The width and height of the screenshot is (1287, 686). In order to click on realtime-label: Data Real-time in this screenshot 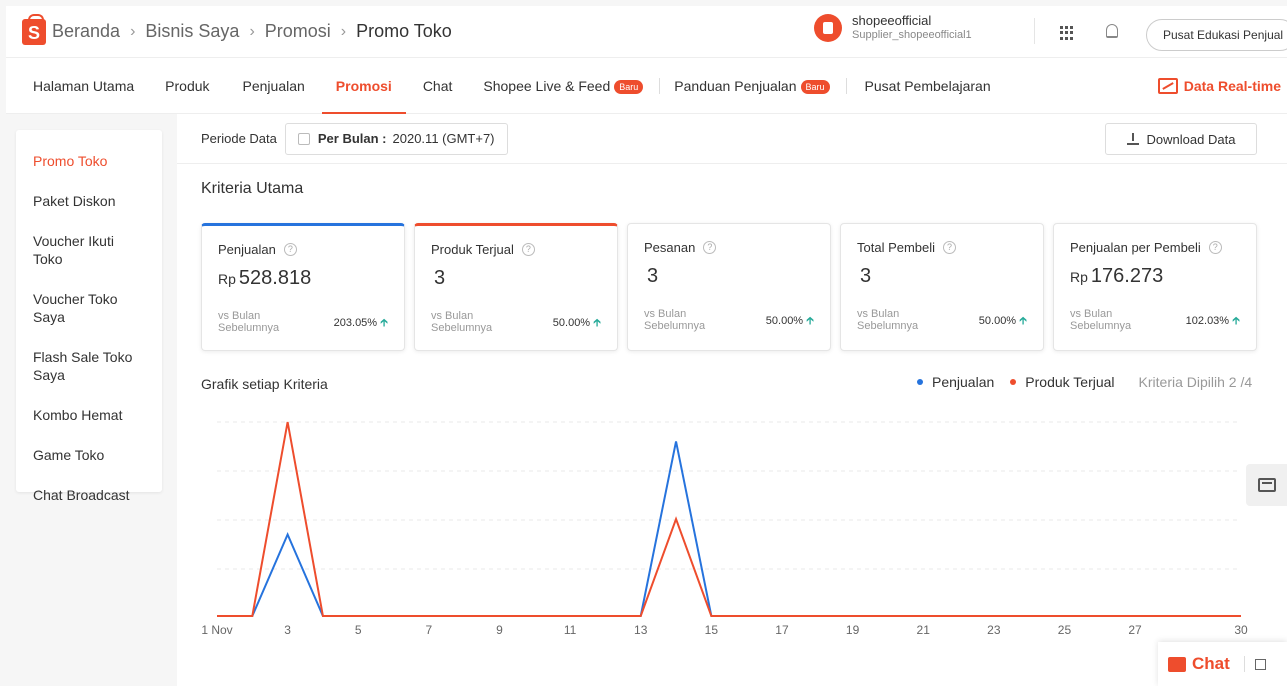, I will do `click(1232, 86)`.